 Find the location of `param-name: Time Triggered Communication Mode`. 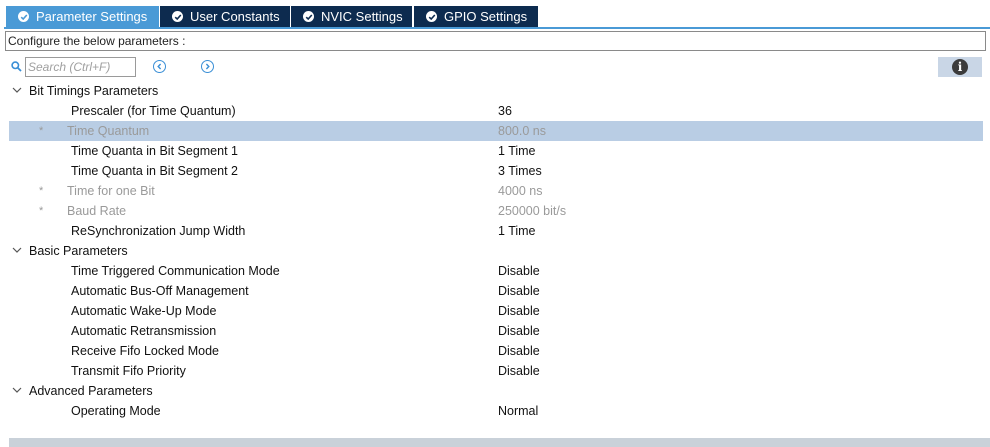

param-name: Time Triggered Communication Mode is located at coordinates (175, 271).